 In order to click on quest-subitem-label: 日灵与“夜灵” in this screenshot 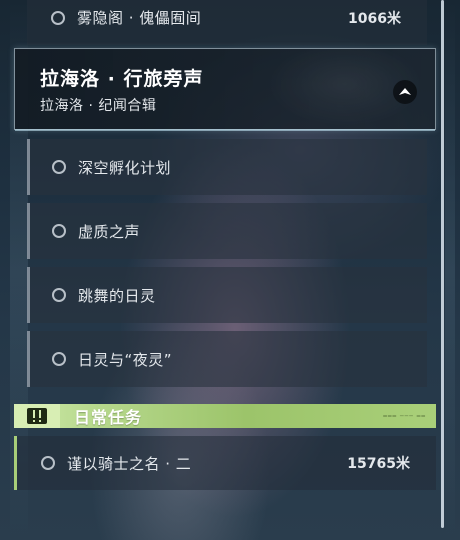, I will do `click(125, 359)`.